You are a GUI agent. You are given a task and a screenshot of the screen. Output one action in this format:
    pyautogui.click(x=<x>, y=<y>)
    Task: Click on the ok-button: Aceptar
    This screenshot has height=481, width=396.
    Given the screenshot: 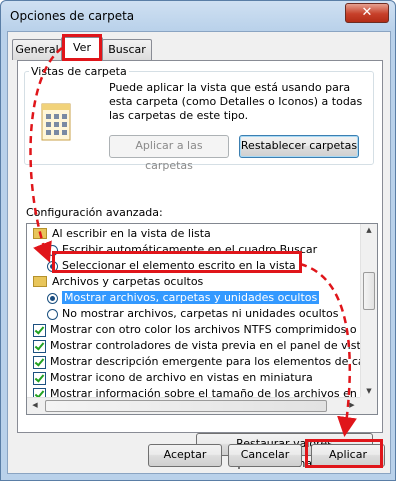 What is the action you would take?
    pyautogui.click(x=185, y=455)
    